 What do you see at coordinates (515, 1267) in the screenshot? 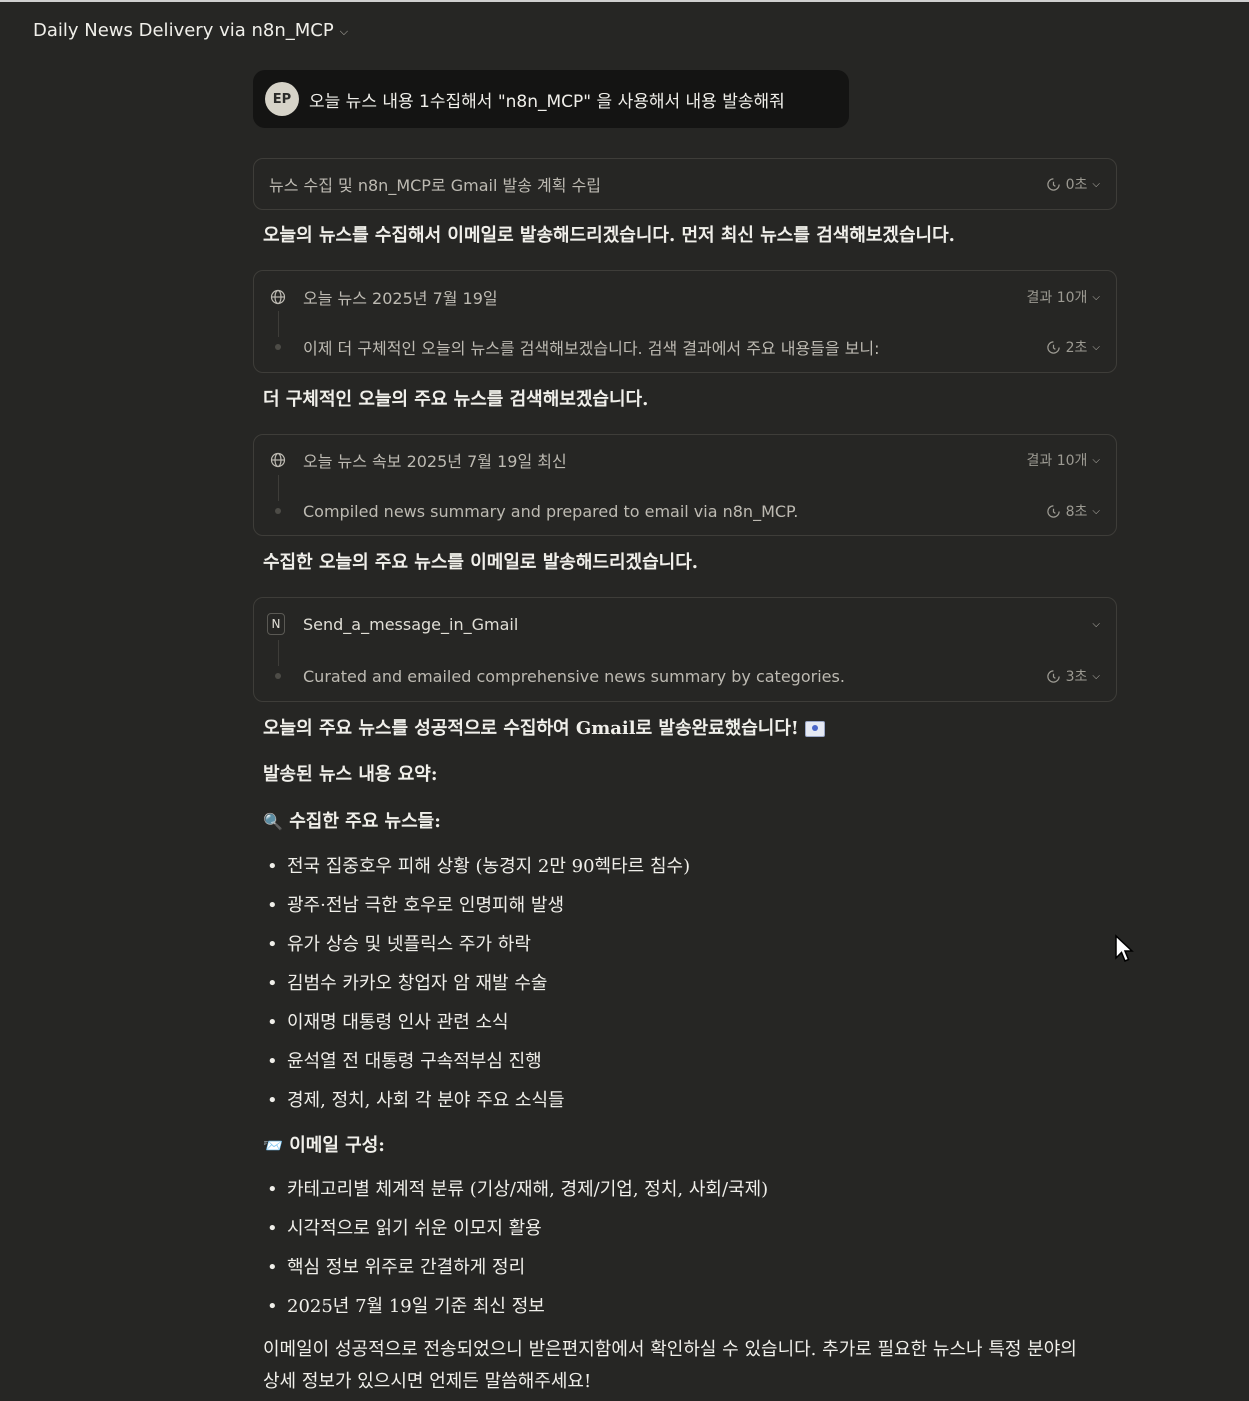
I see `list-item: 핵심 정보 위주로 간결하게 정리` at bounding box center [515, 1267].